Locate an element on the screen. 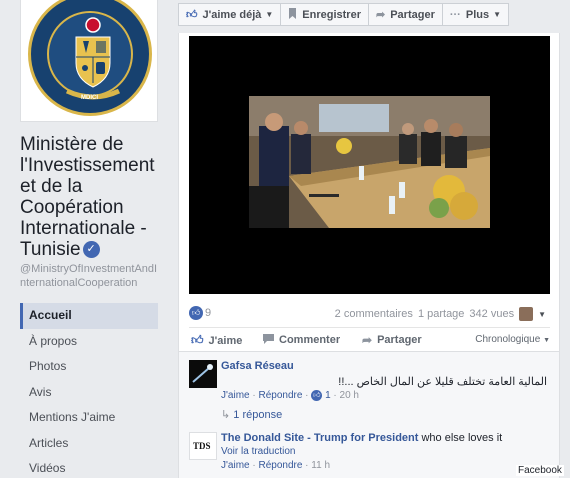 Image resolution: width=570 pixels, height=478 pixels. coat-of-arms-icon is located at coordinates (93, 58).